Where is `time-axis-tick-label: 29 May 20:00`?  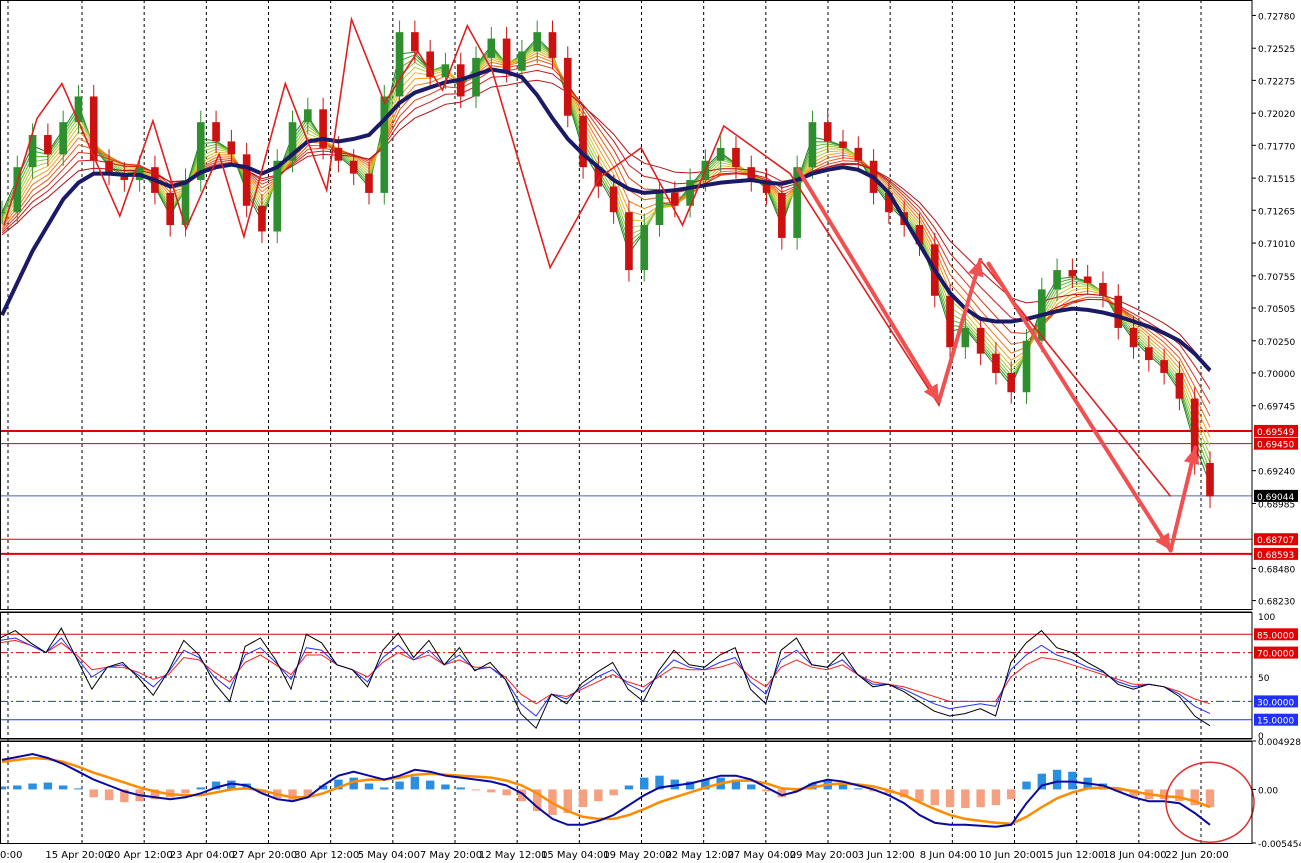 time-axis-tick-label: 29 May 20:00 is located at coordinates (824, 855).